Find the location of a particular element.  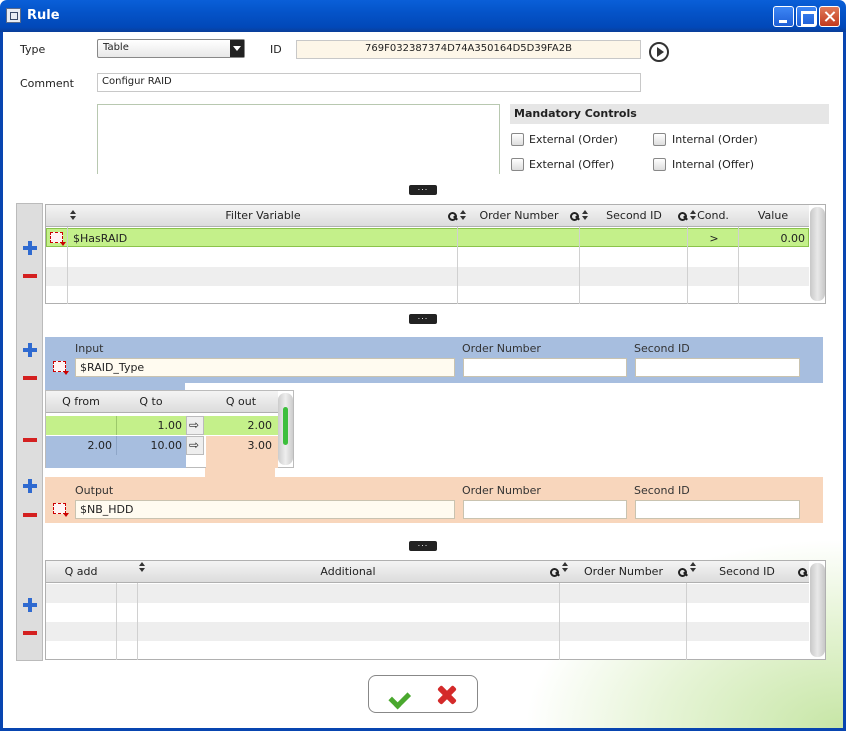

output-order-field is located at coordinates (545, 509).